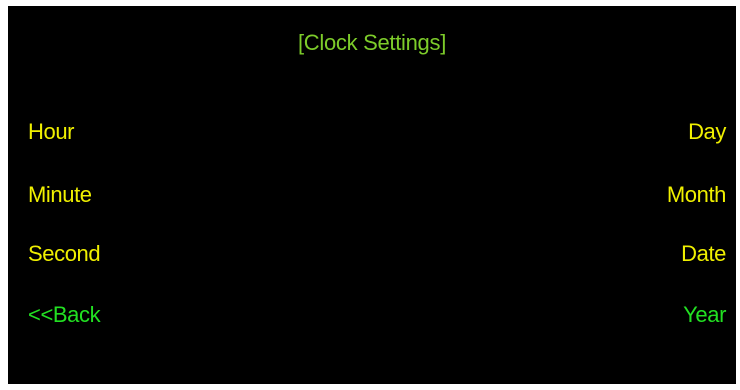 The width and height of the screenshot is (740, 390). I want to click on menu-item-date: Date, so click(703, 254).